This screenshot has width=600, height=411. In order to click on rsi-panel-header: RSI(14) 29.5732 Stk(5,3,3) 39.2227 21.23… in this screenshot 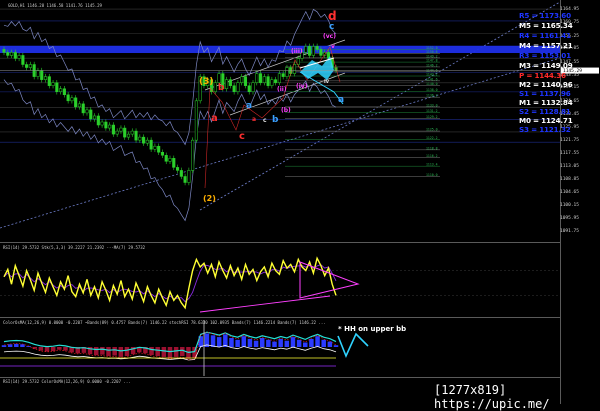, I will do `click(74, 247)`.